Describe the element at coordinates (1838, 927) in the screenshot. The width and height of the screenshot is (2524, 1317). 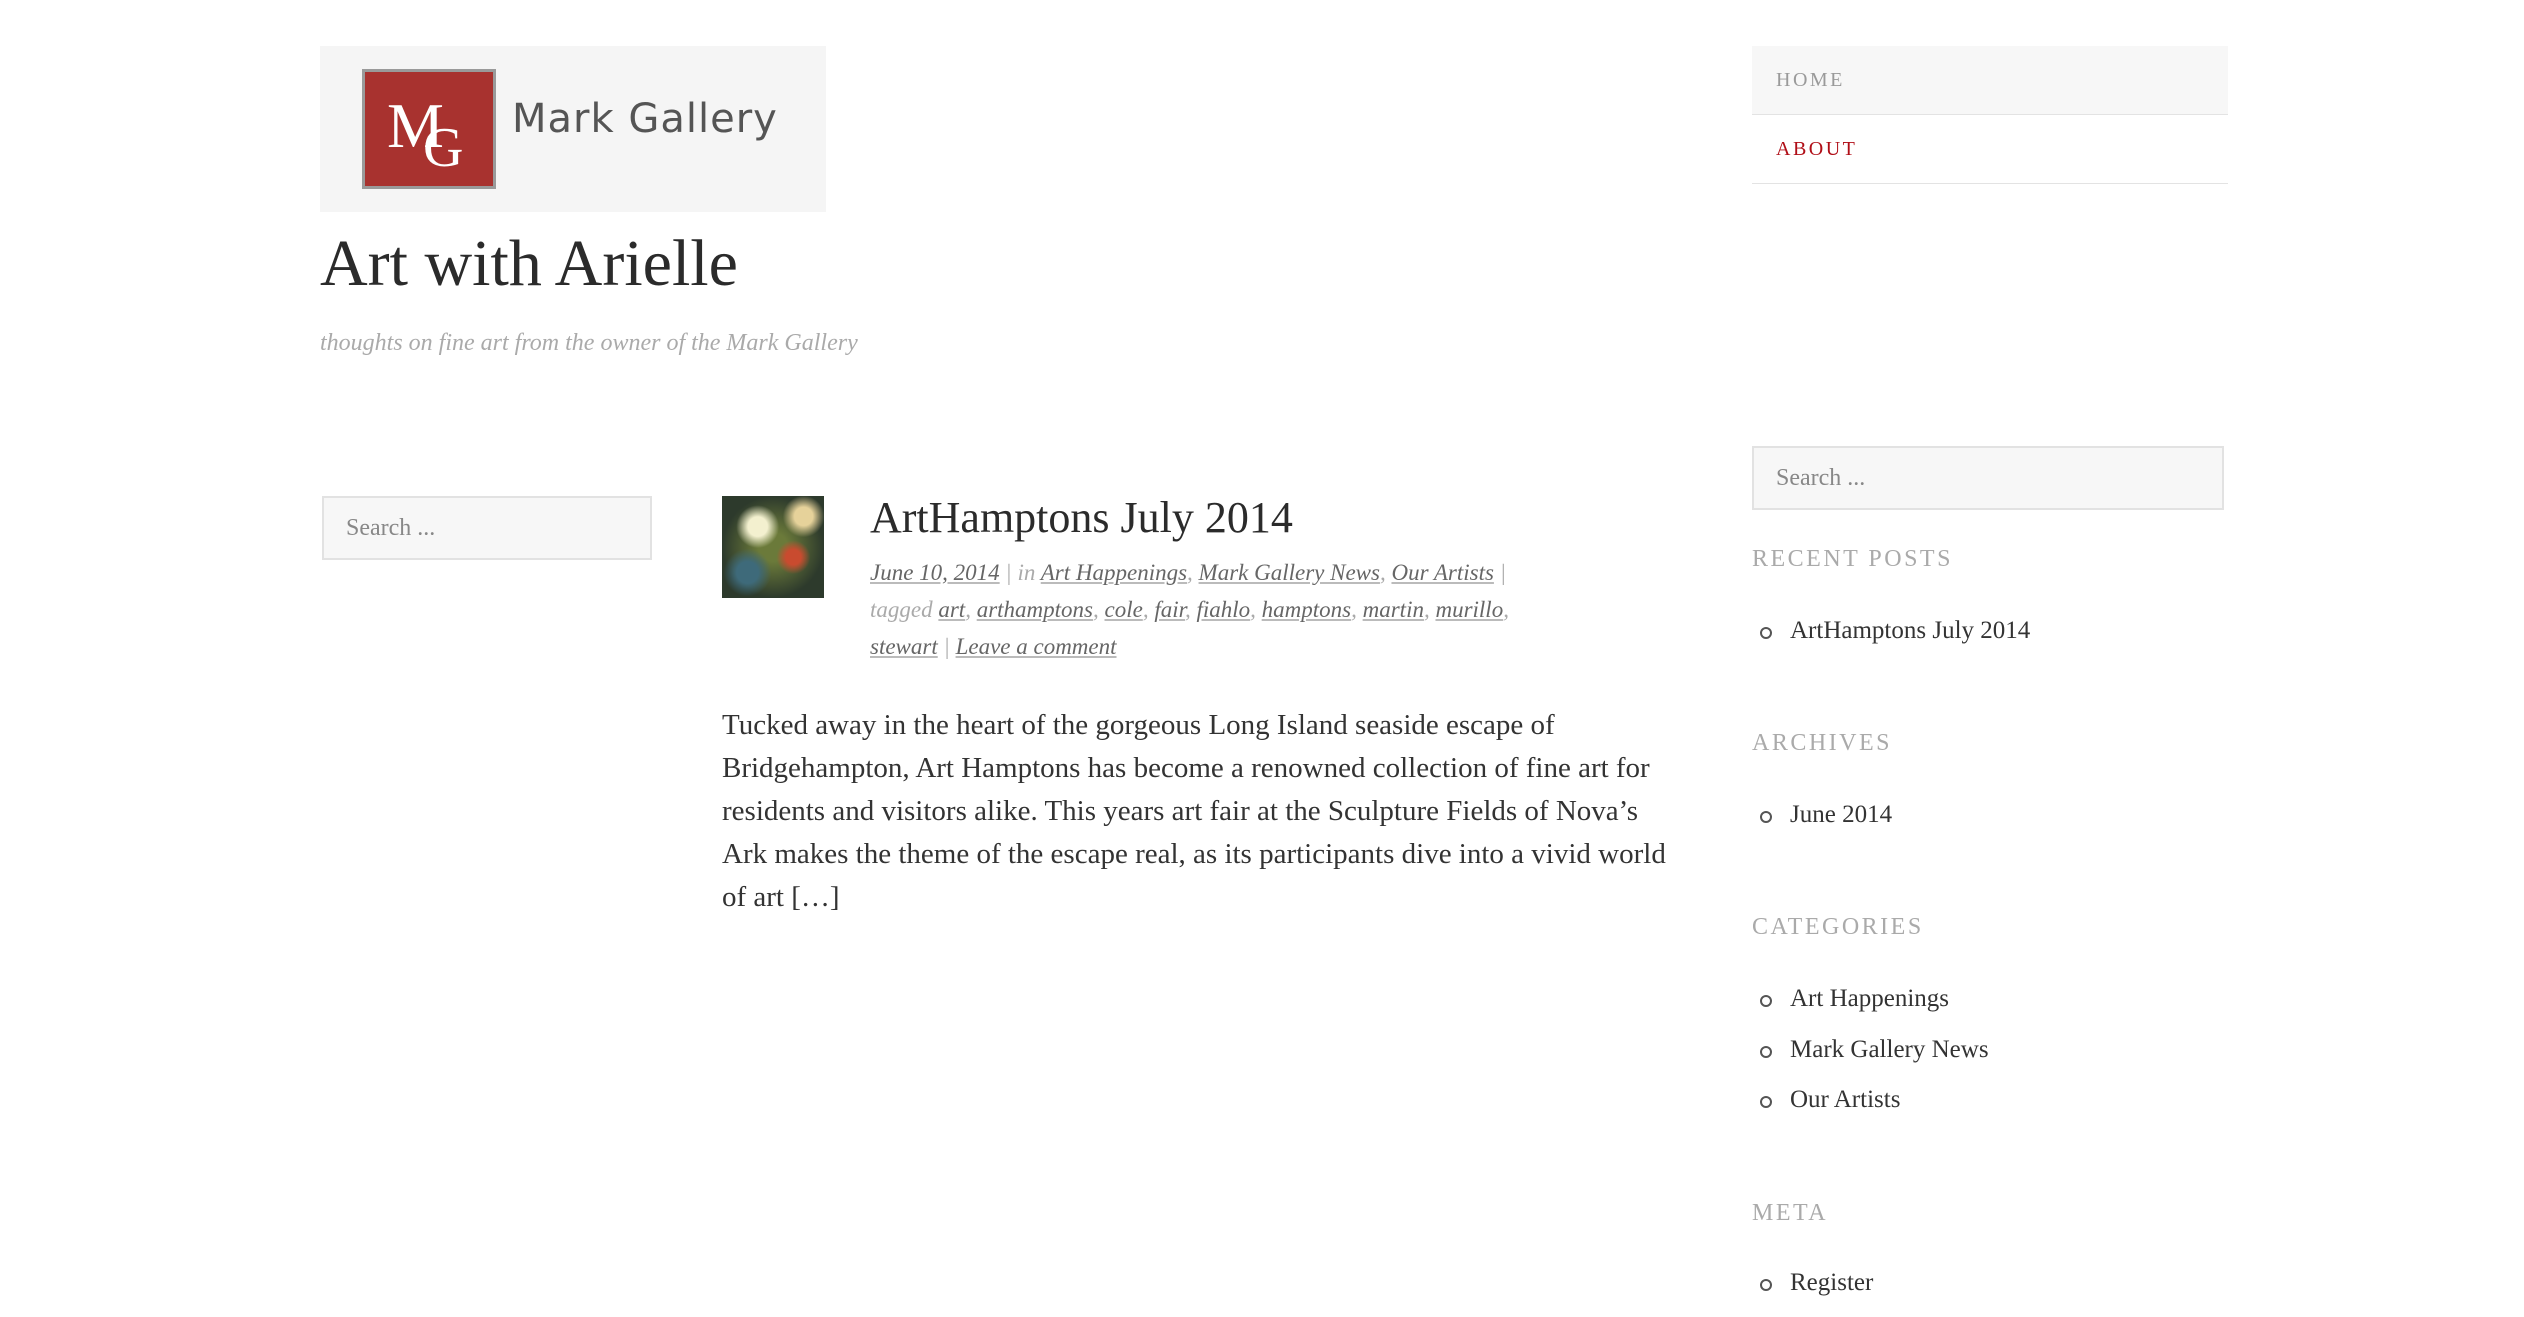
I see `categories-title: CATEGORIES` at that location.